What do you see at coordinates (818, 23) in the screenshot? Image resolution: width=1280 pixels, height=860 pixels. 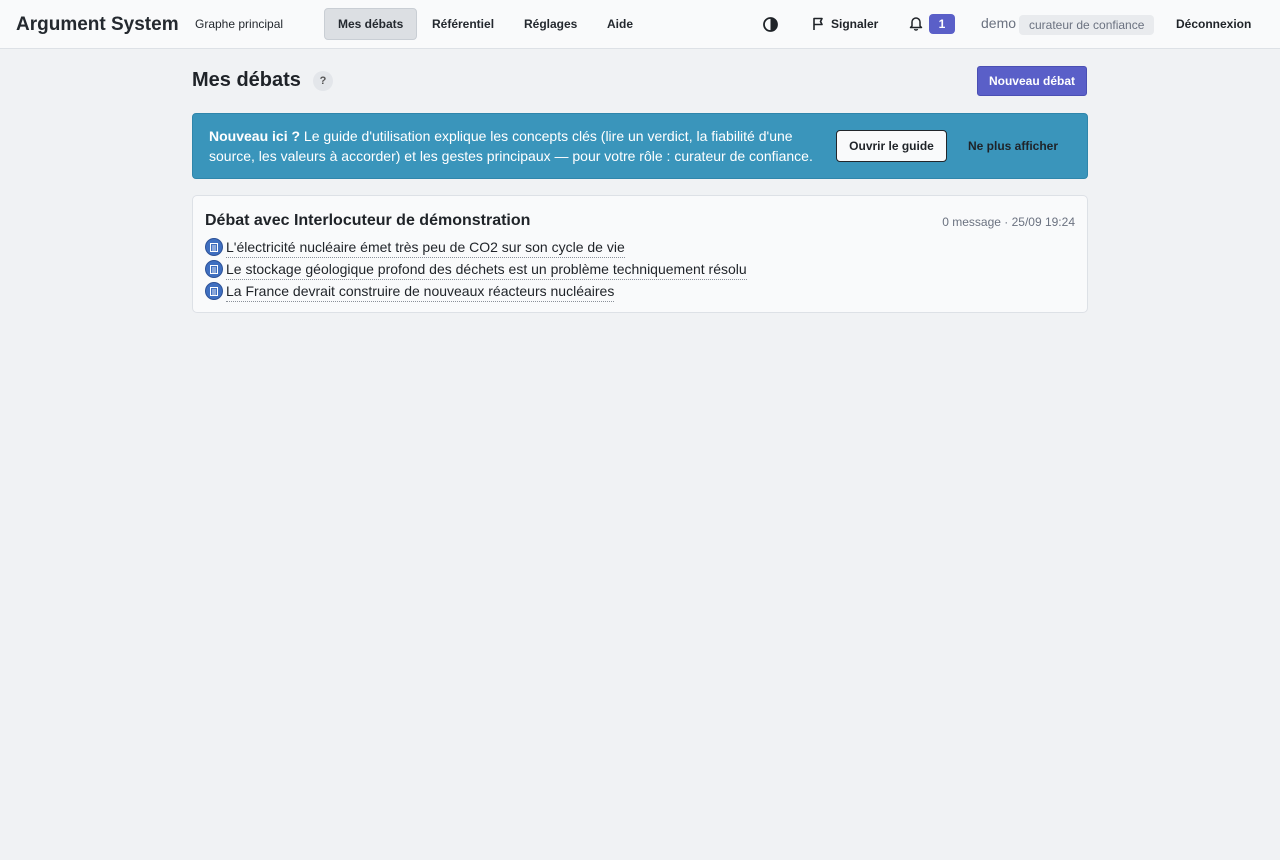 I see `flag-icon` at bounding box center [818, 23].